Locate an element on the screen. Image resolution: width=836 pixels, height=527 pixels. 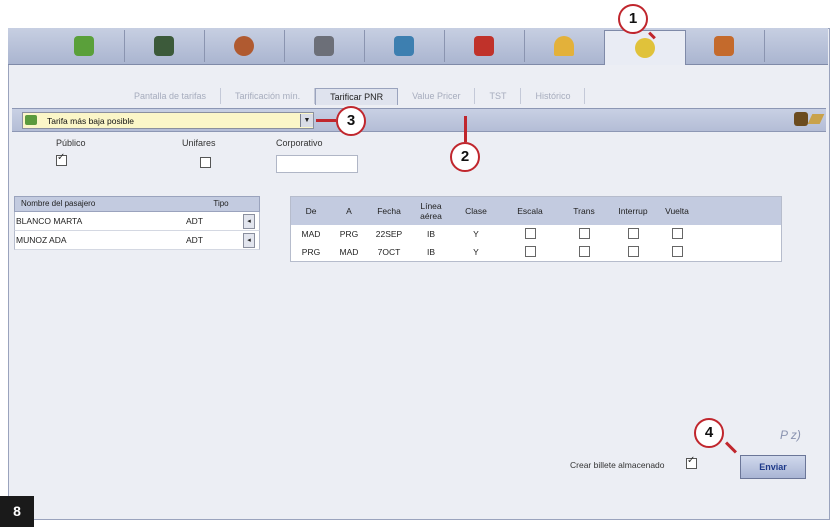
passenger-name: MUNOZ ADA is located at coordinates (41, 240).